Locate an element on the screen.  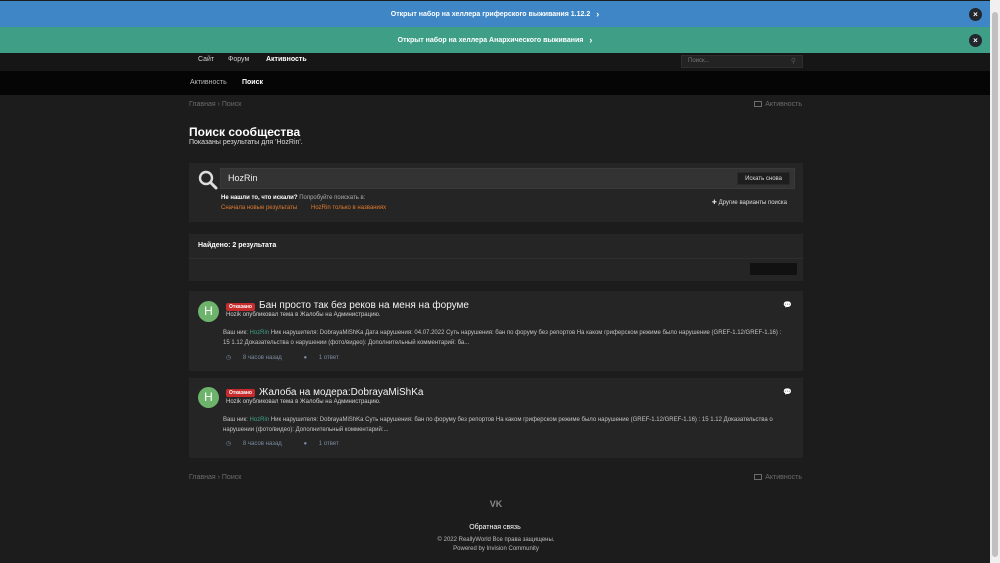
vk-icon: VK is located at coordinates (496, 504).